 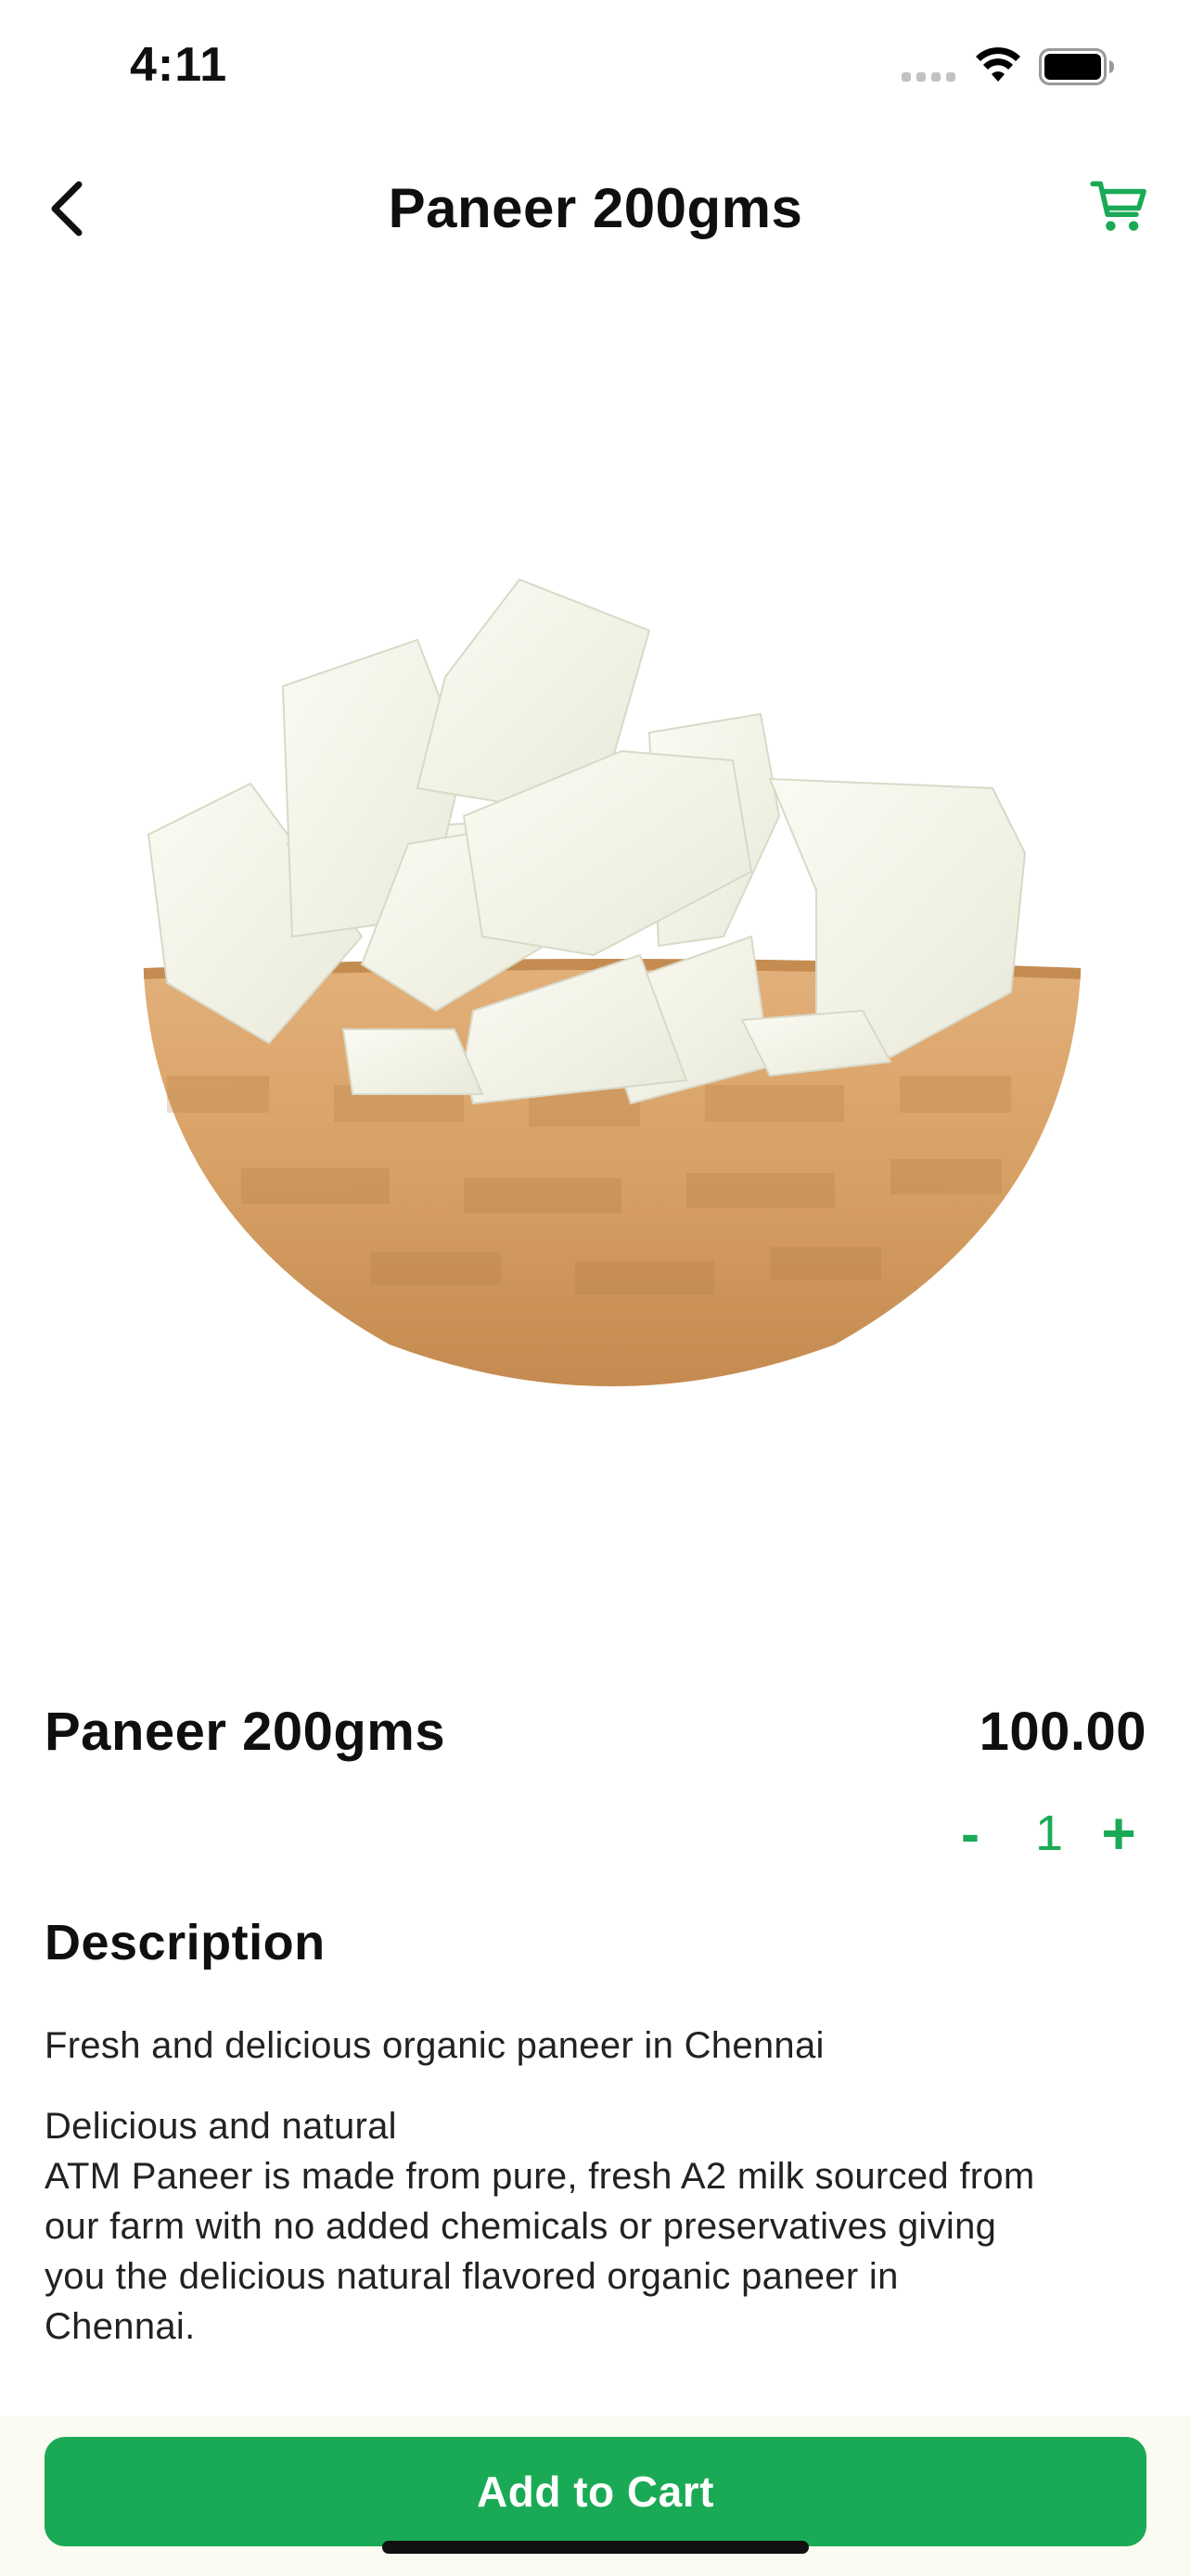 What do you see at coordinates (595, 2491) in the screenshot?
I see `add-to-cart-button: Add to Cart` at bounding box center [595, 2491].